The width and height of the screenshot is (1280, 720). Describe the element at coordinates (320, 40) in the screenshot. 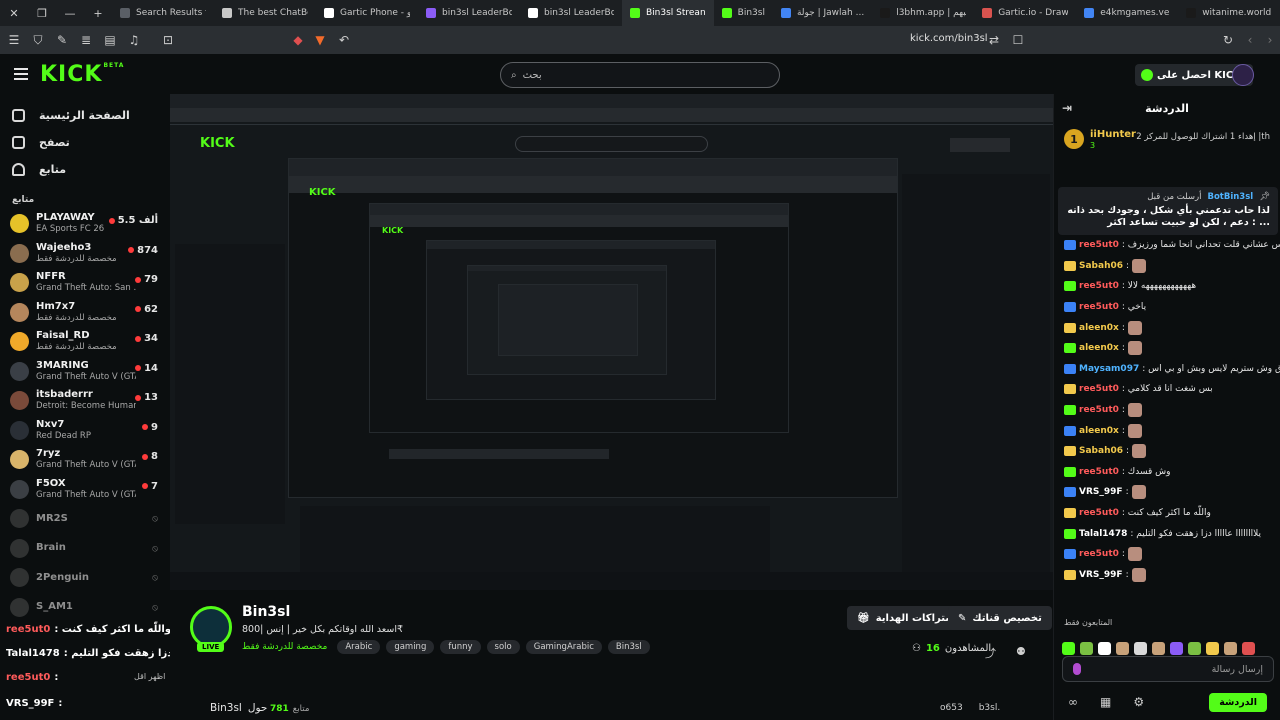

I see `brave-shield-icon: ▼` at that location.